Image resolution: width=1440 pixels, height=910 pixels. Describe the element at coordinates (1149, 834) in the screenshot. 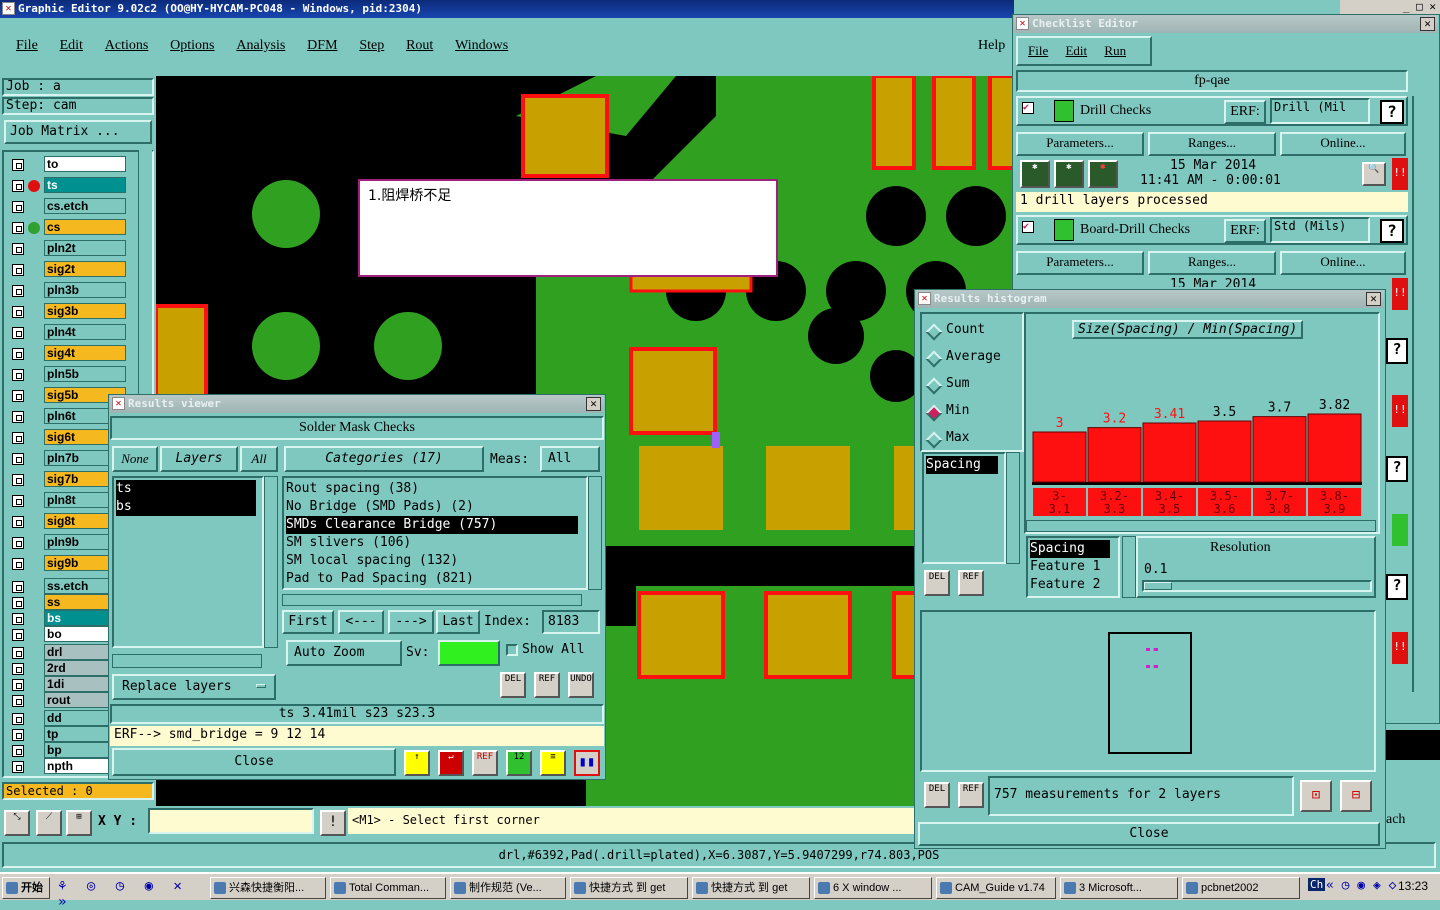

I see `histogram-close-button: Close` at that location.